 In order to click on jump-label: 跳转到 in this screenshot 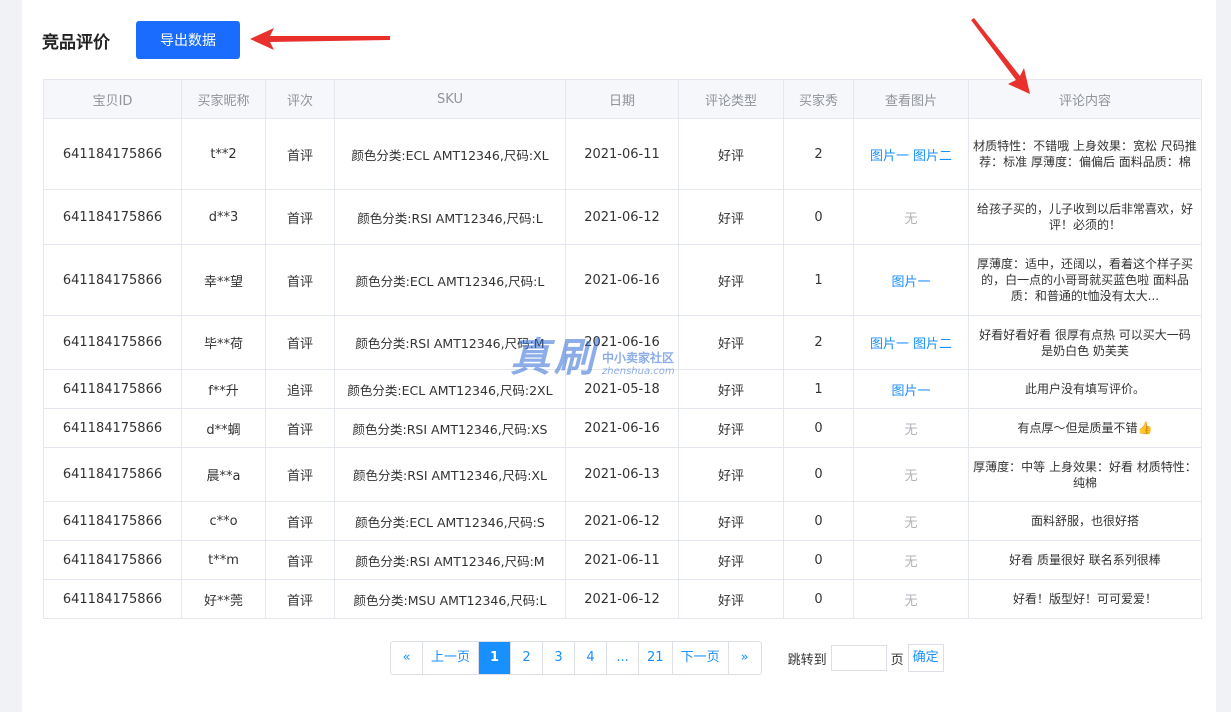, I will do `click(807, 660)`.